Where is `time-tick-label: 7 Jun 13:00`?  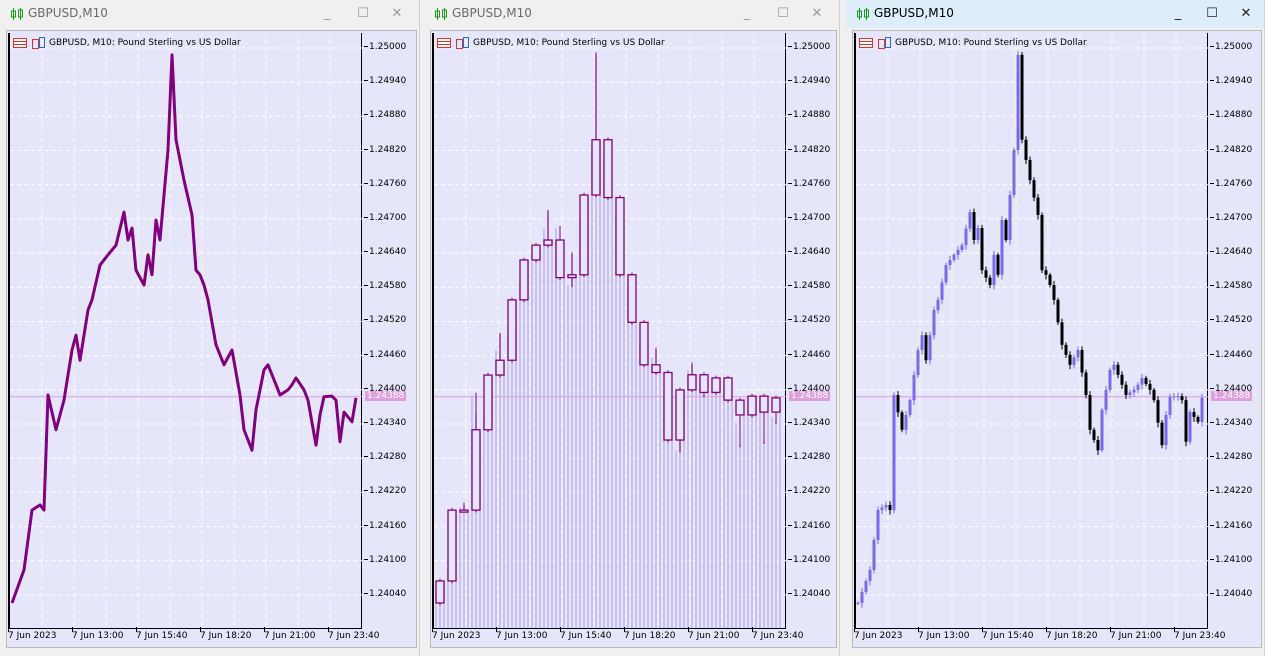 time-tick-label: 7 Jun 13:00 is located at coordinates (944, 634).